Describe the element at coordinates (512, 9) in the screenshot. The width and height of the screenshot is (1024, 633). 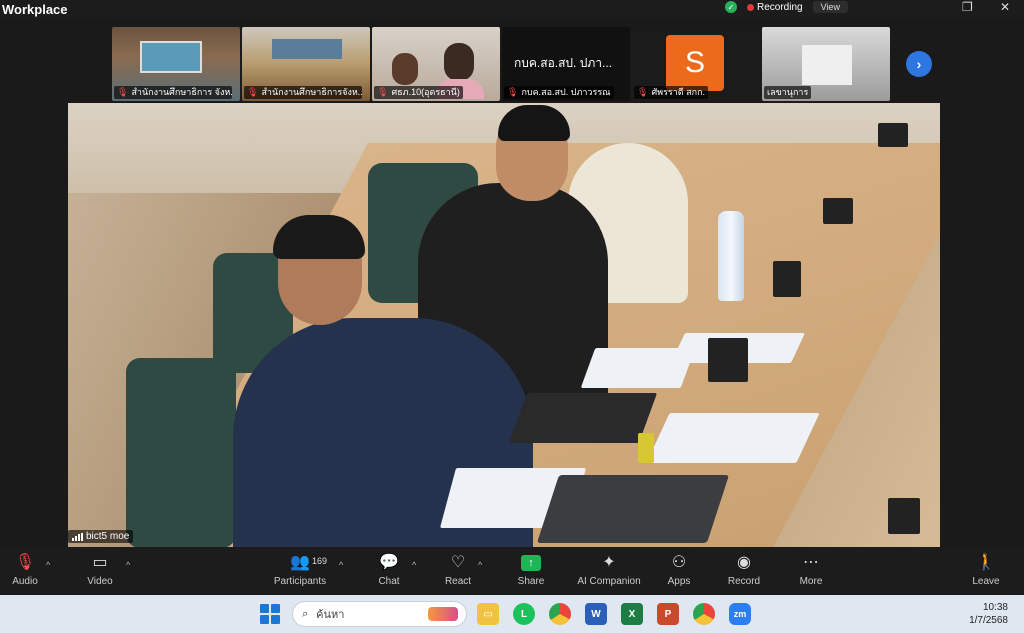
I see `title-bar: Workplace ✓ Recording View ❐ ✕` at that location.